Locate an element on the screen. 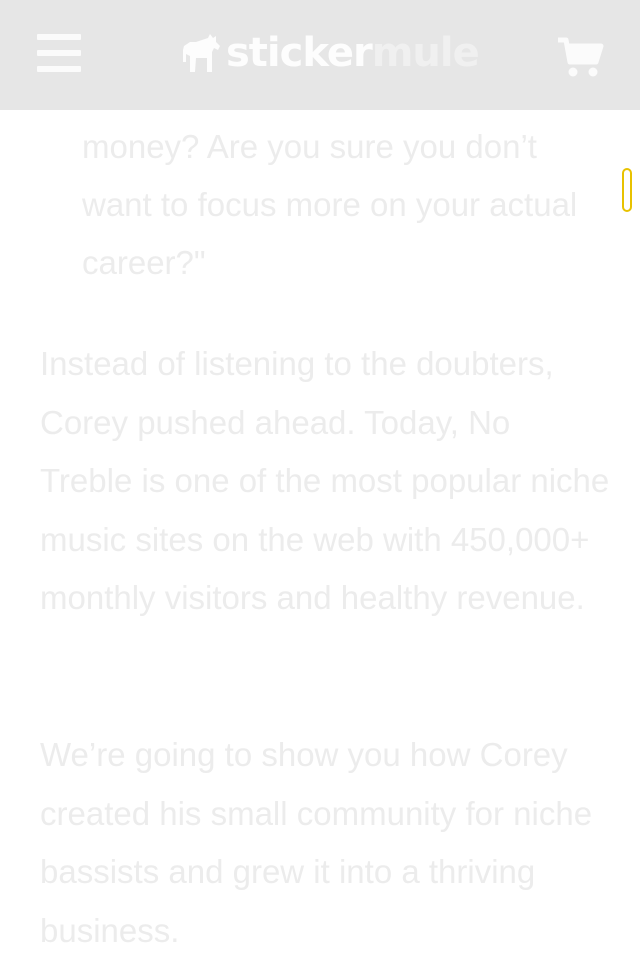  mule-logo-icon is located at coordinates (201, 53).